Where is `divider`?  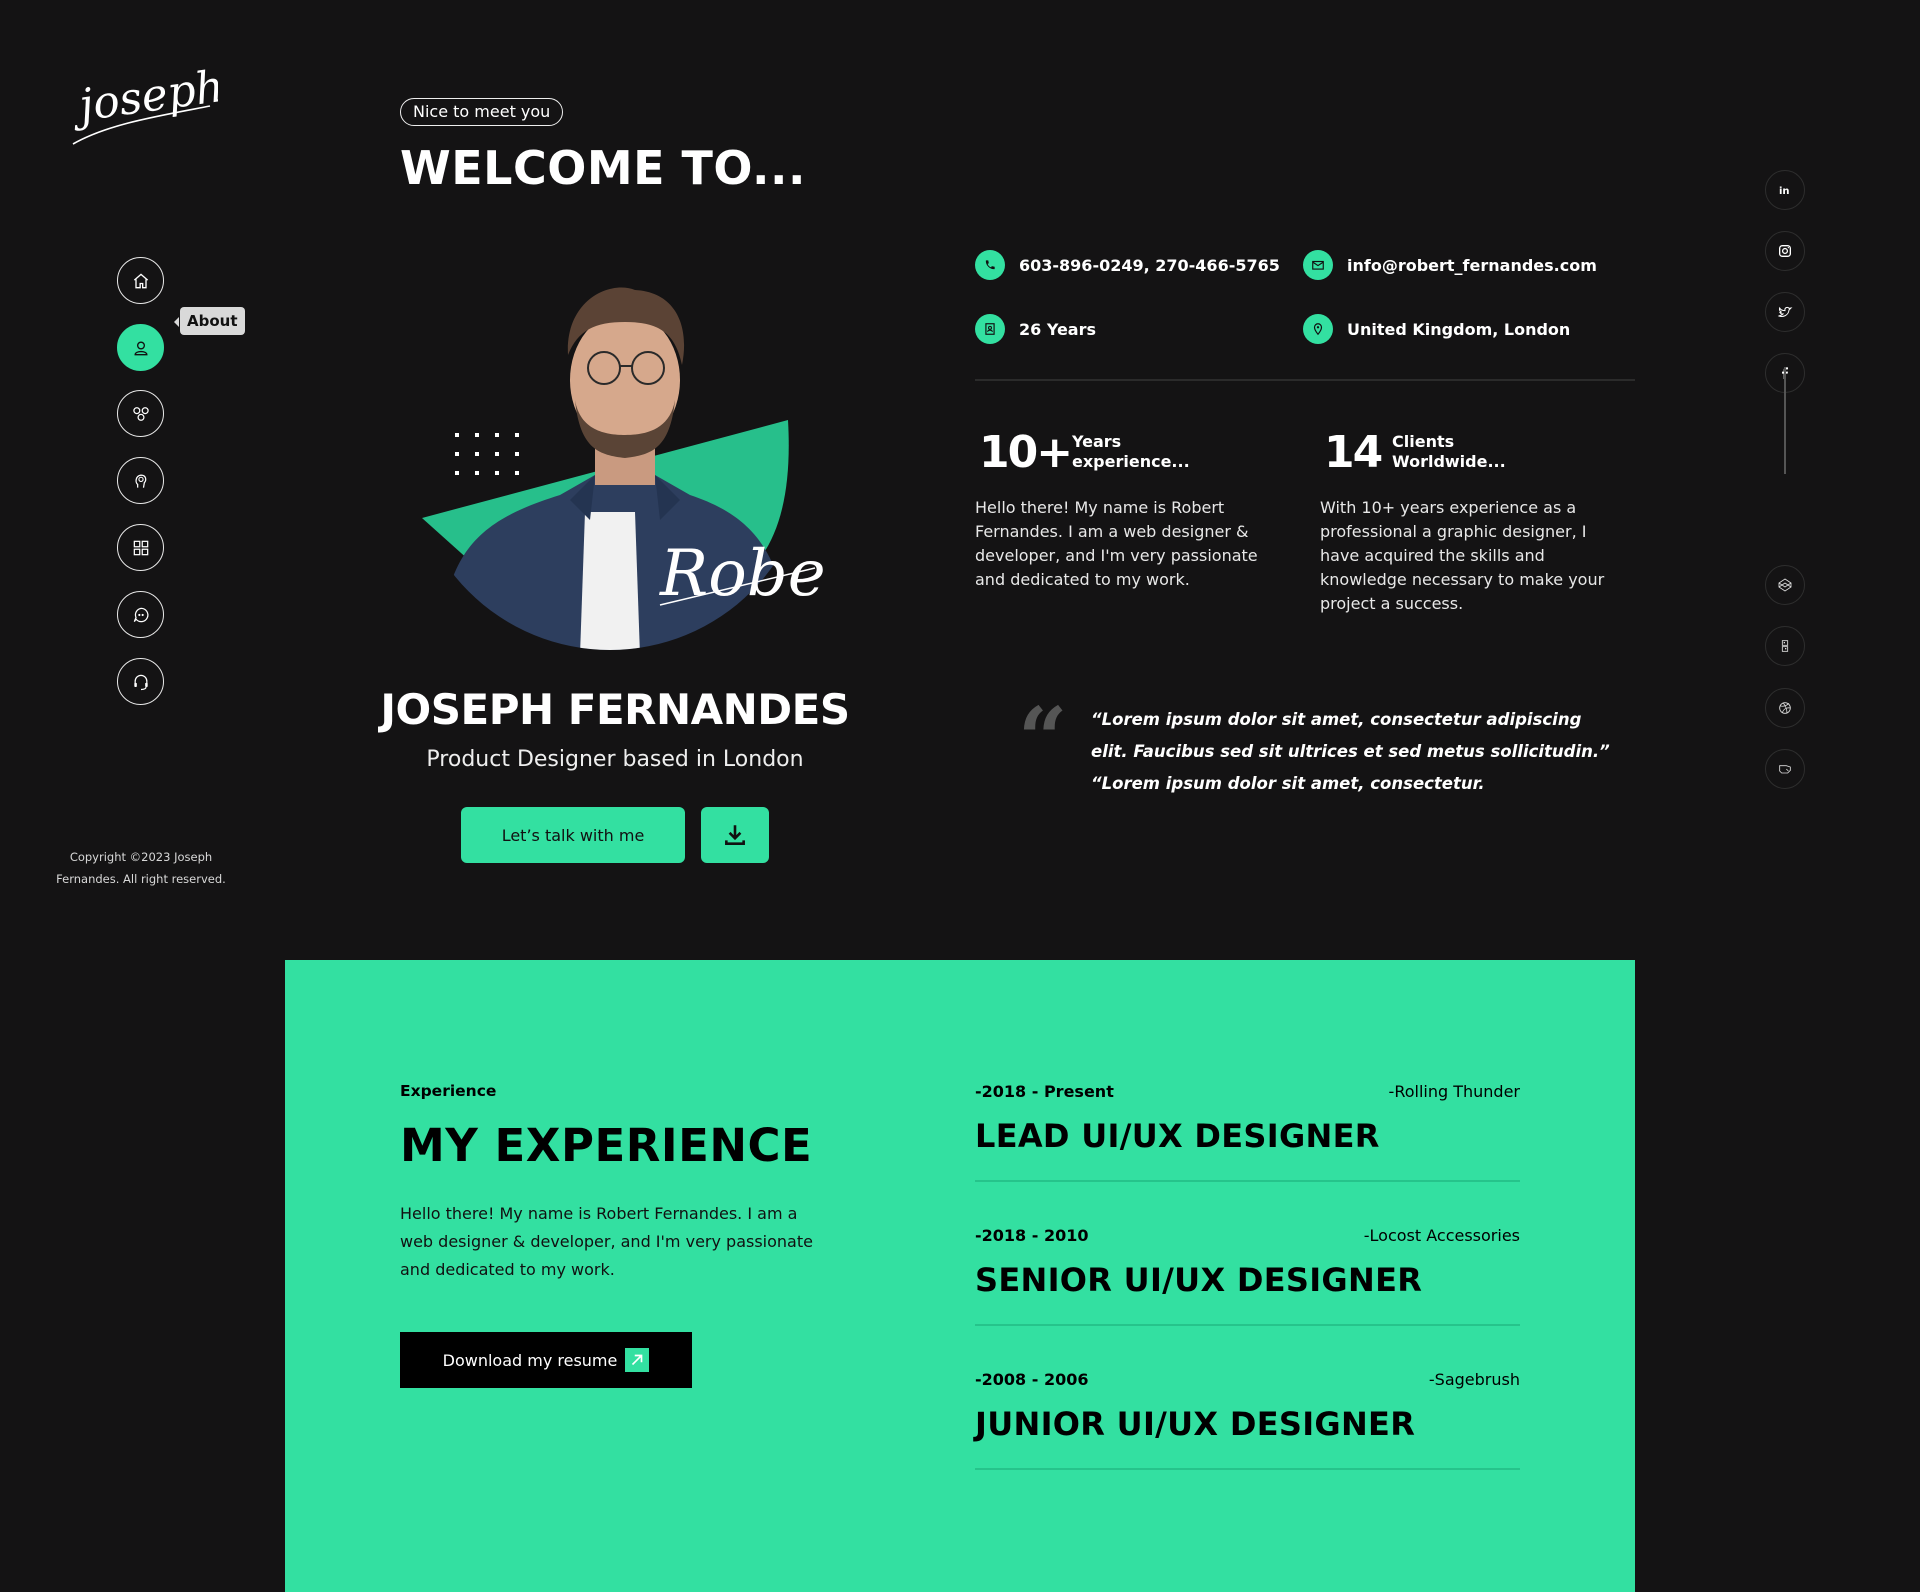 divider is located at coordinates (1305, 380).